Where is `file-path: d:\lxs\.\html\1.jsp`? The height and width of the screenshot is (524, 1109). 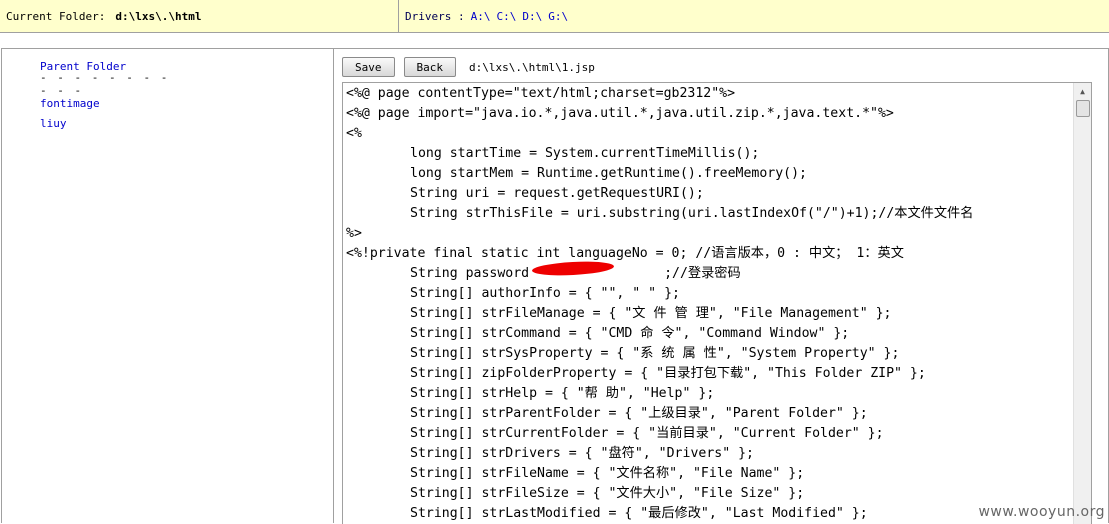 file-path: d:\lxs\.\html\1.jsp is located at coordinates (532, 67).